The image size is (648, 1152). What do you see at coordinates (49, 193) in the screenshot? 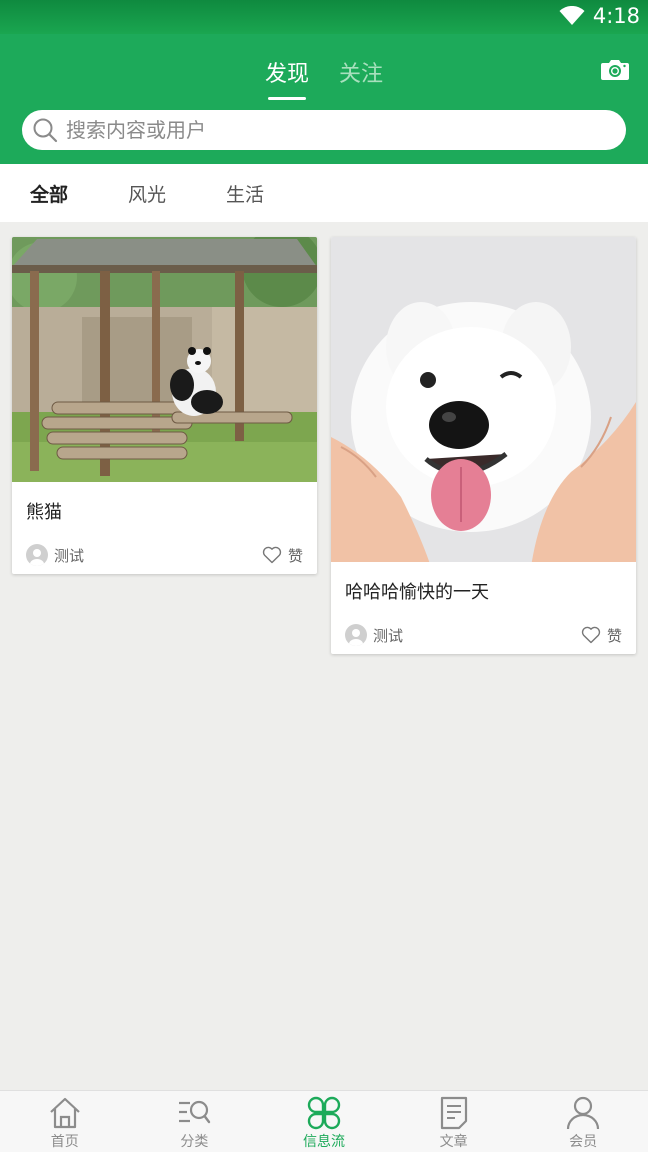
I see `category-all: 全部` at bounding box center [49, 193].